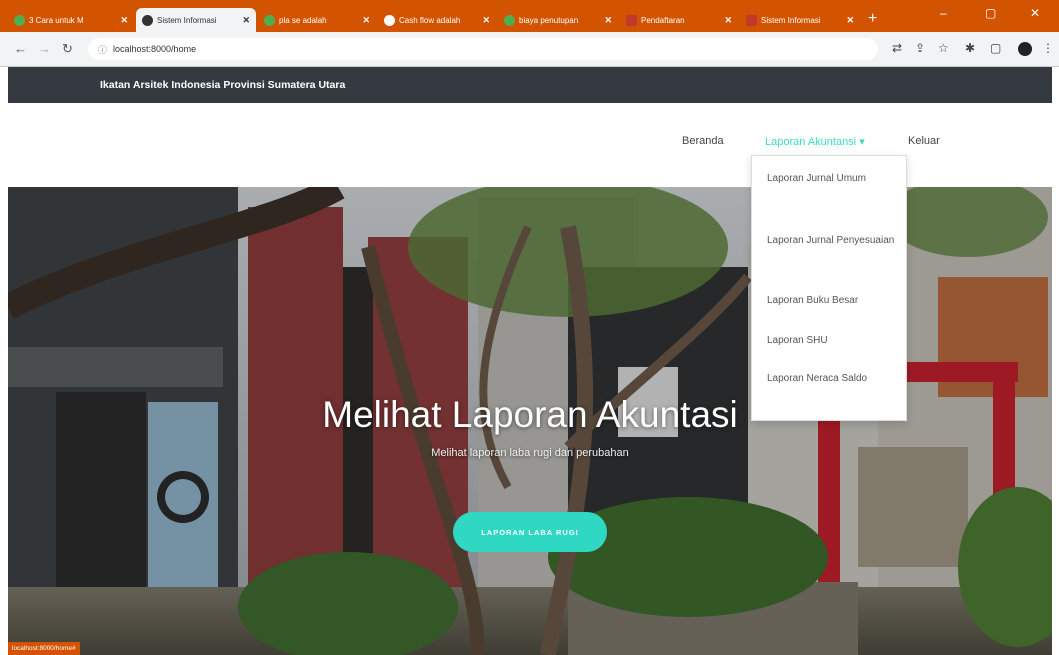 The height and width of the screenshot is (655, 1059). Describe the element at coordinates (1048, 48) in the screenshot. I see `menu-kebab-icon: ⋮` at that location.